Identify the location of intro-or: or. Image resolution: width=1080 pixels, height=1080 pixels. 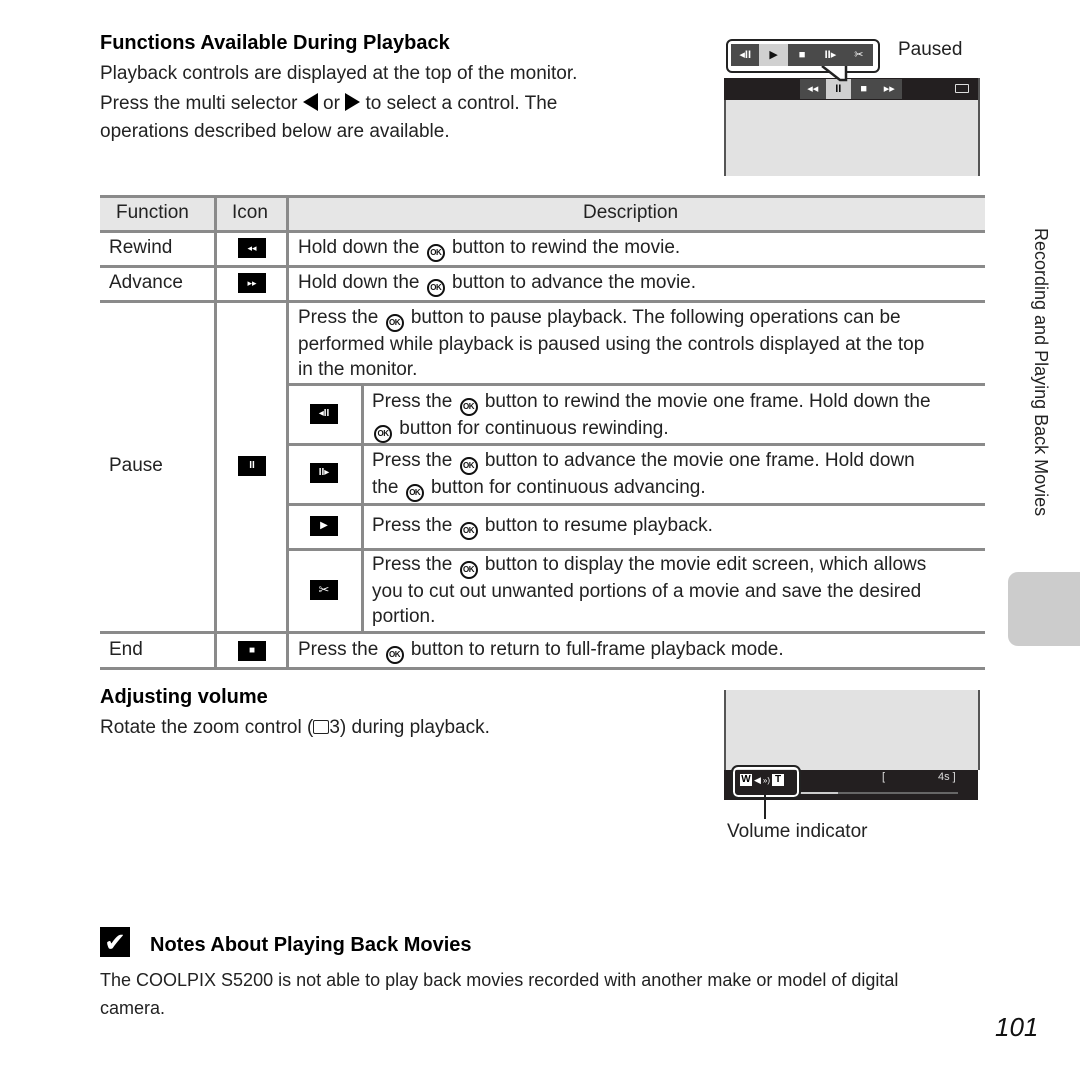
(331, 103).